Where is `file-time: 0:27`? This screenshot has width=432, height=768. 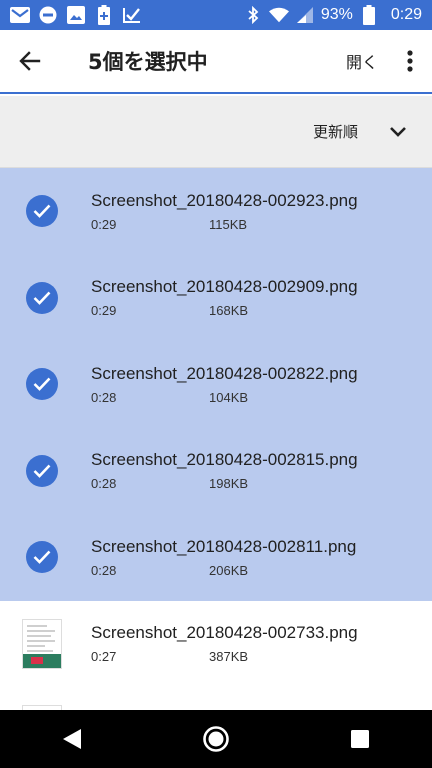
file-time: 0:27 is located at coordinates (104, 657).